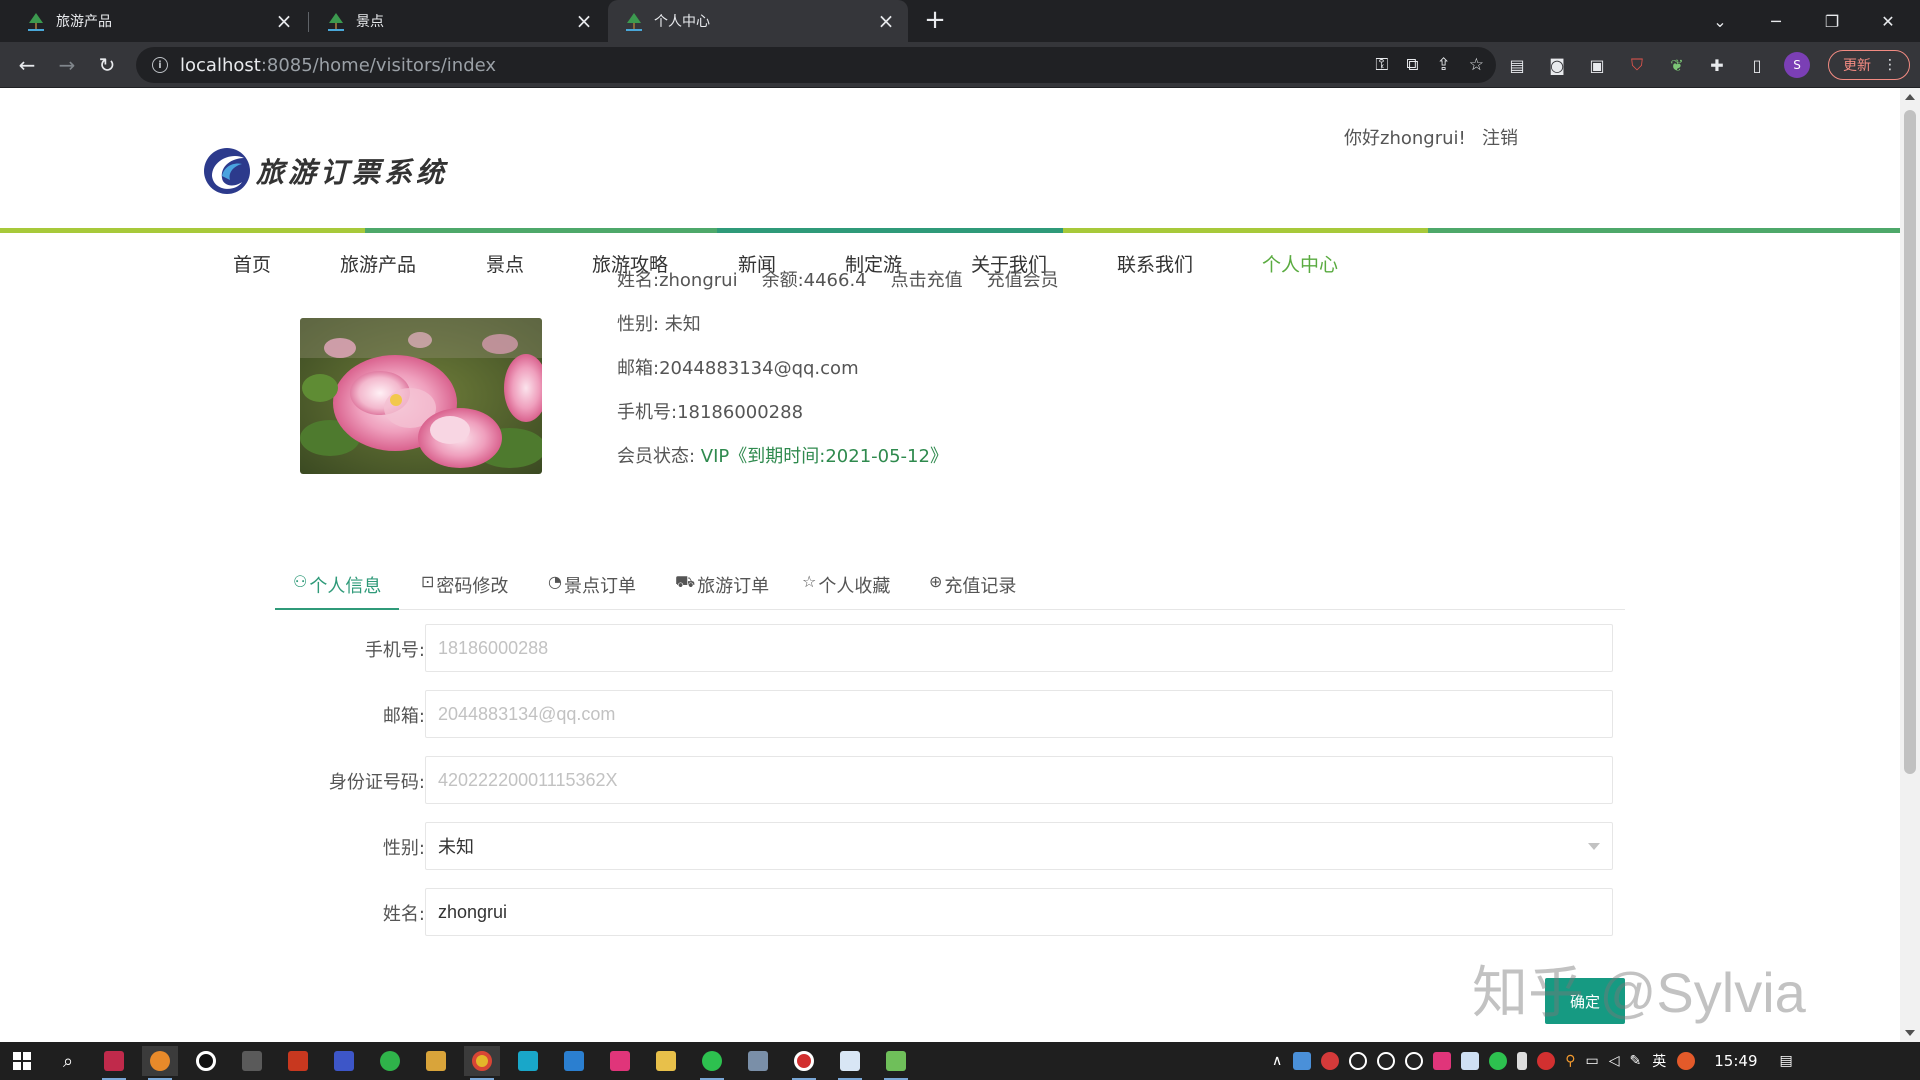 This screenshot has width=1920, height=1080. What do you see at coordinates (1302, 1061) in the screenshot?
I see `tray-app-icon` at bounding box center [1302, 1061].